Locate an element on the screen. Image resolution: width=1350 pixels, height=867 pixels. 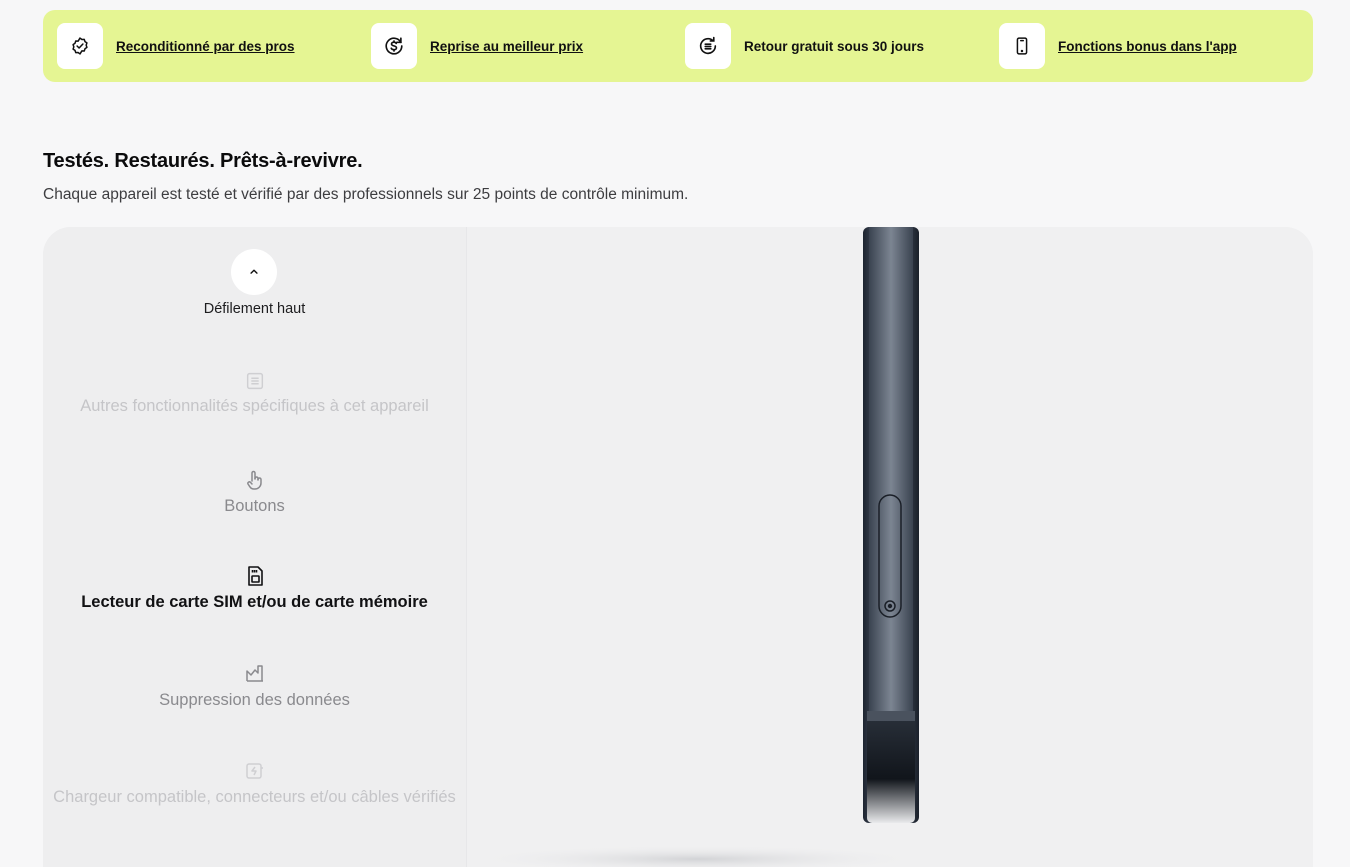
chart-erase-icon is located at coordinates (254, 673).